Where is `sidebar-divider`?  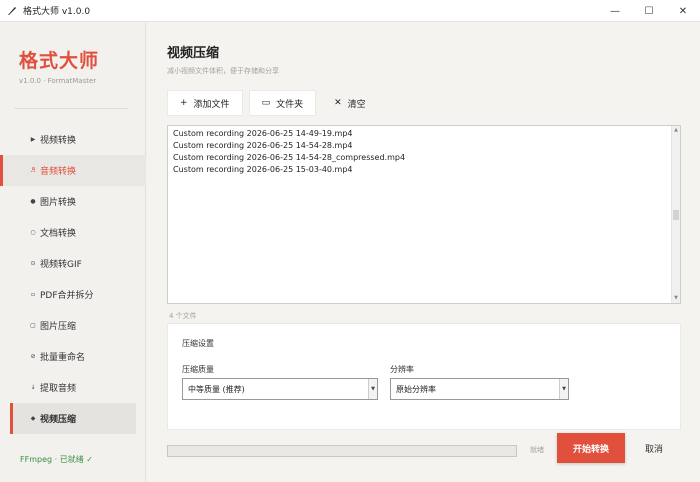
sidebar-divider is located at coordinates (71, 108).